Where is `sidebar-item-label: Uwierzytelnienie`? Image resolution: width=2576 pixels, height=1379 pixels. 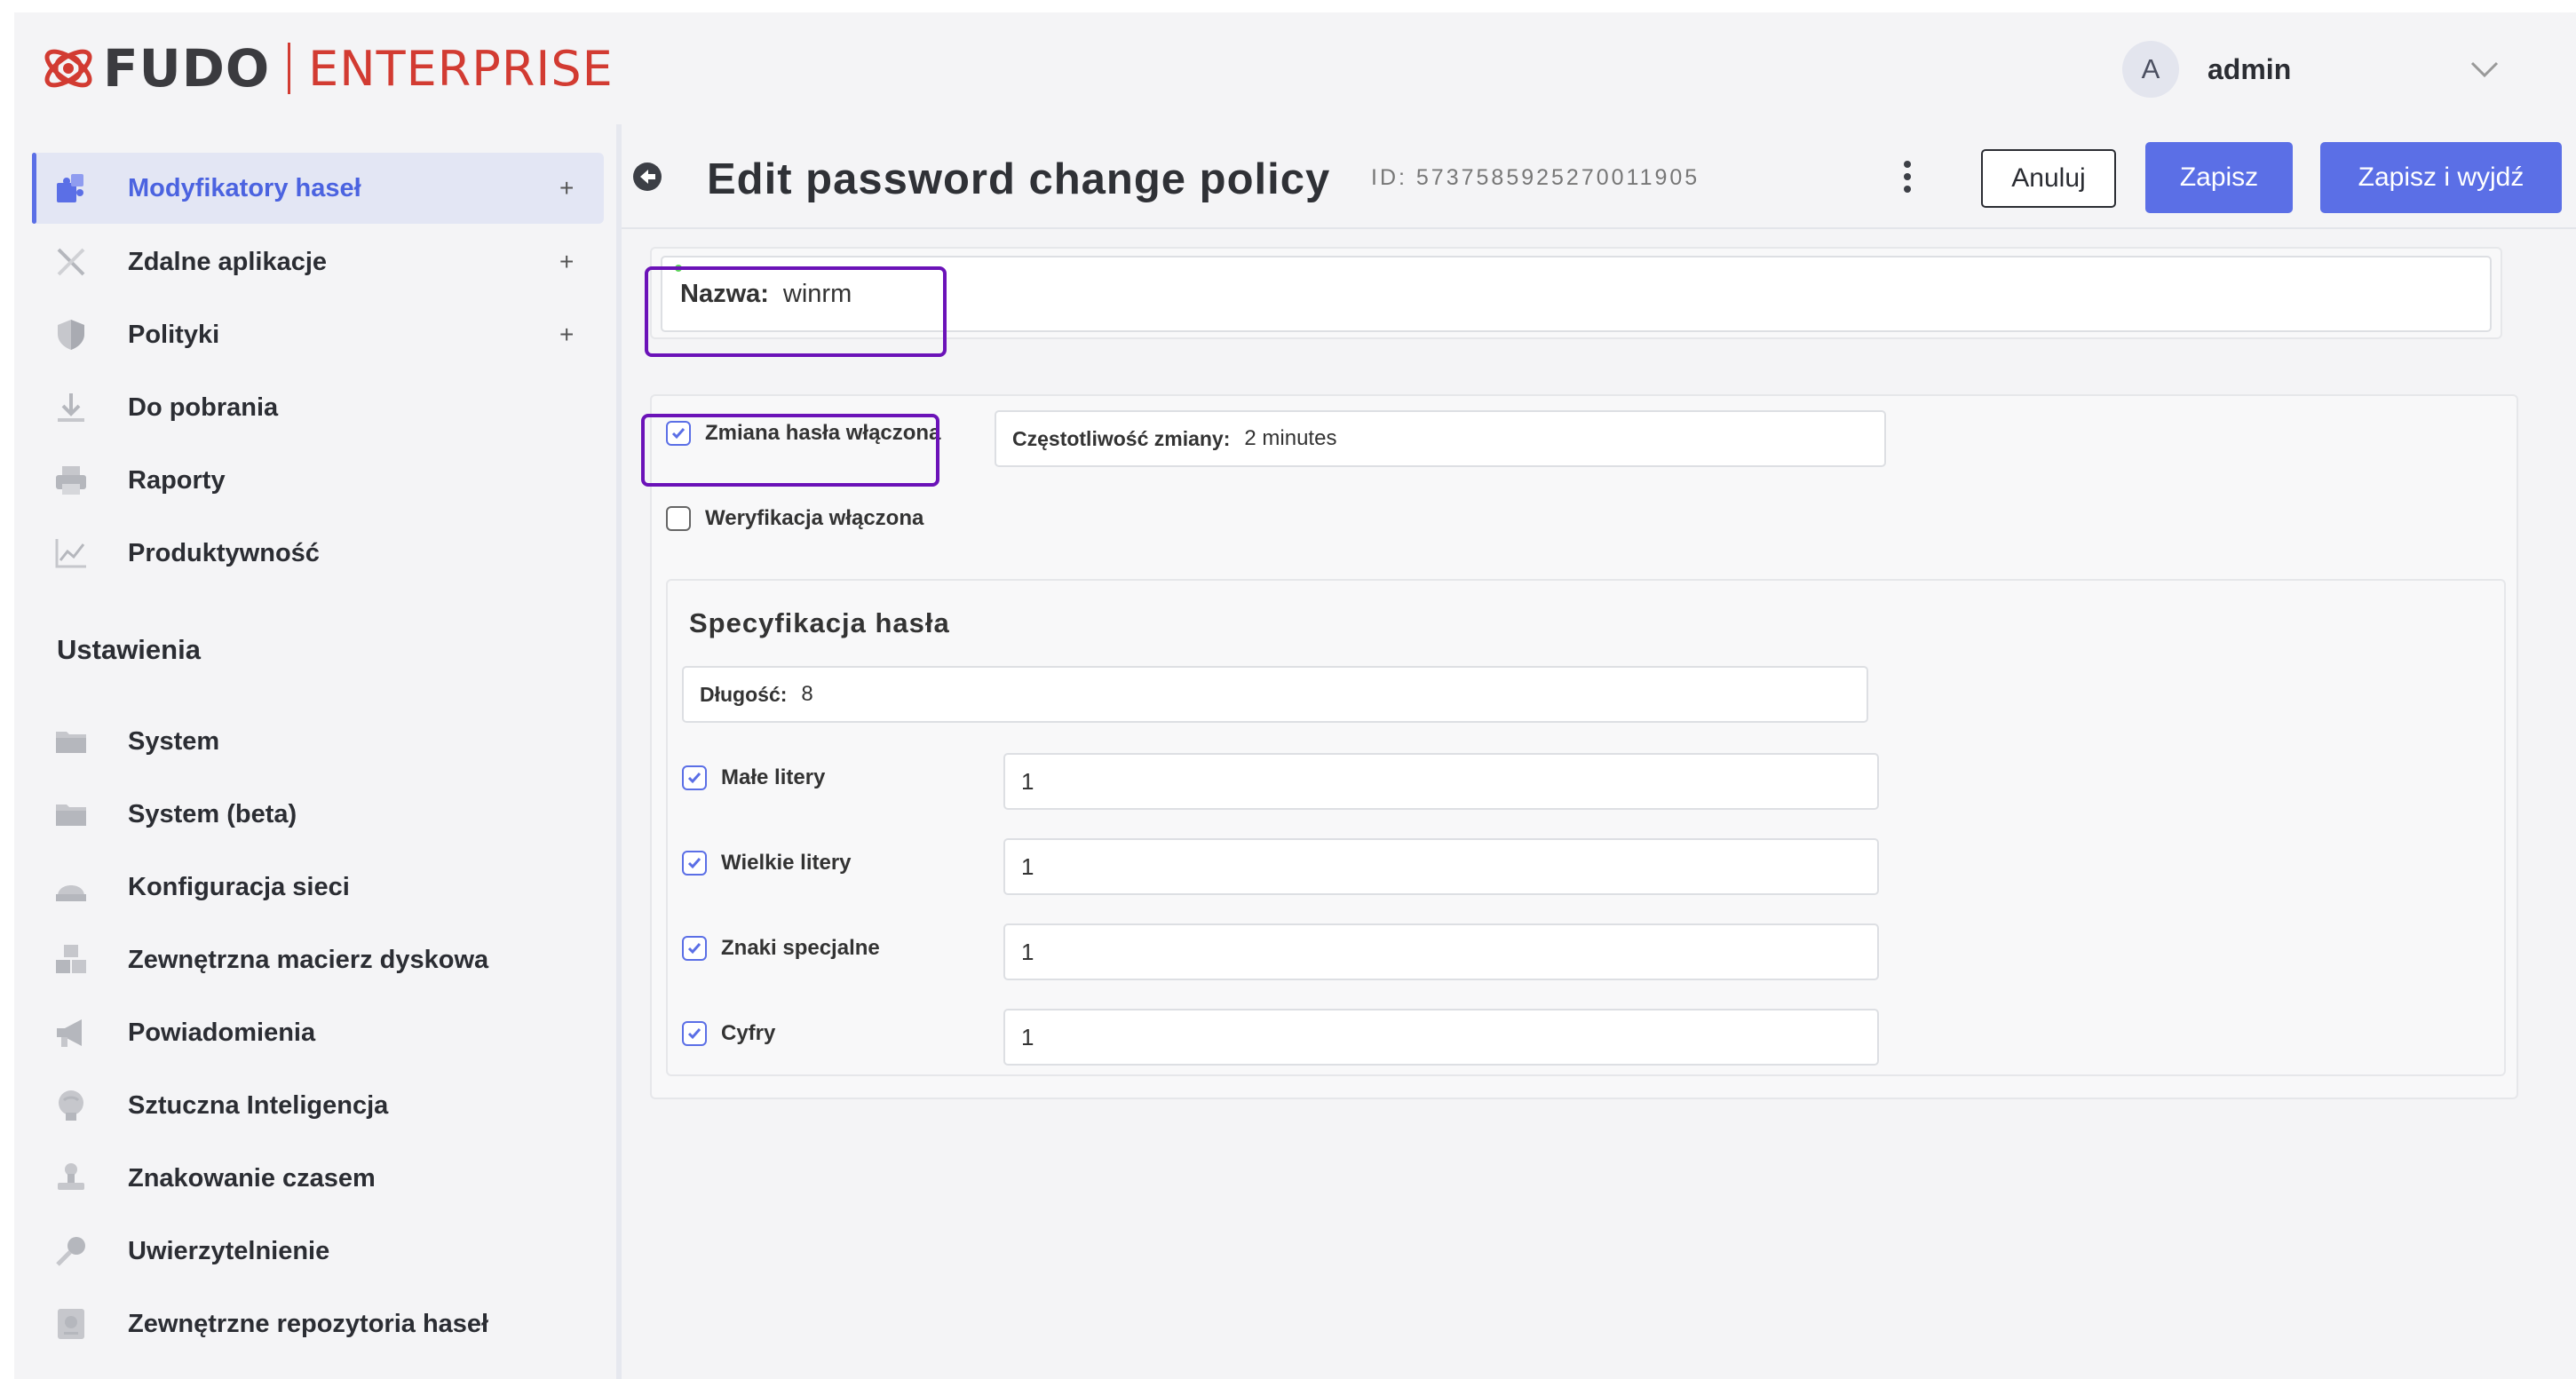 sidebar-item-label: Uwierzytelnienie is located at coordinates (229, 1250).